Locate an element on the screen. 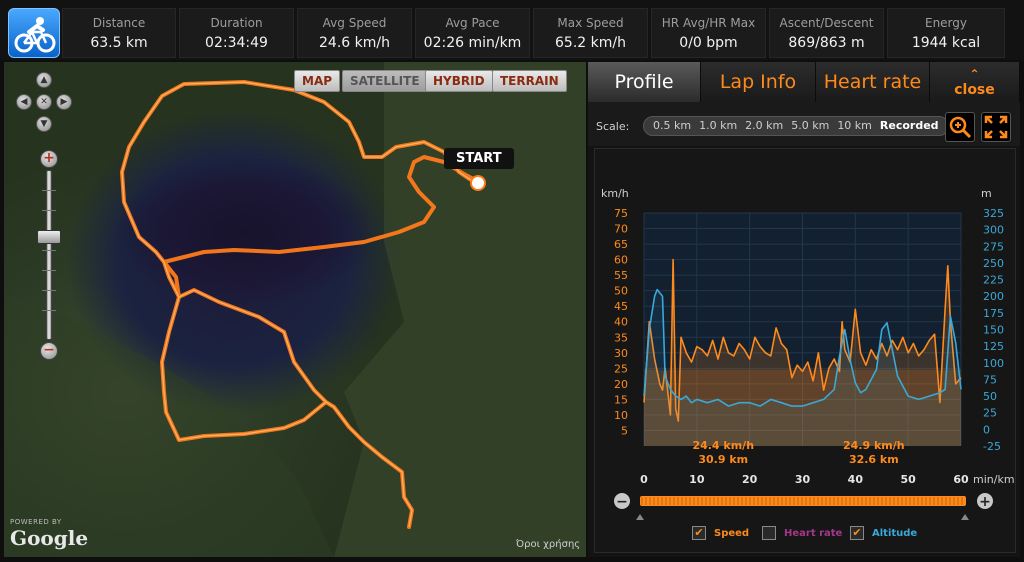 The height and width of the screenshot is (562, 1024). stat-value: 02:26 min/km is located at coordinates (472, 43).